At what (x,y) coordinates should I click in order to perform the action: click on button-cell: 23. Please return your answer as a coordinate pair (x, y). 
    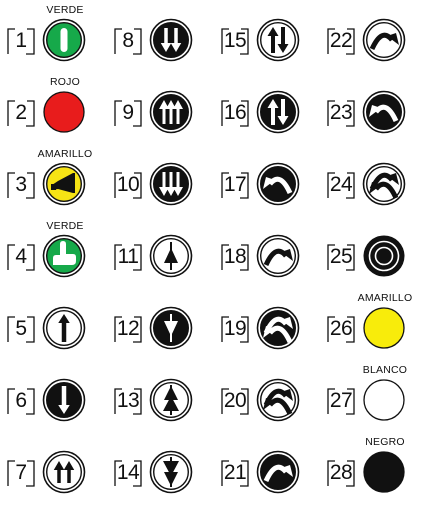
    Looking at the image, I should click on (373, 103).